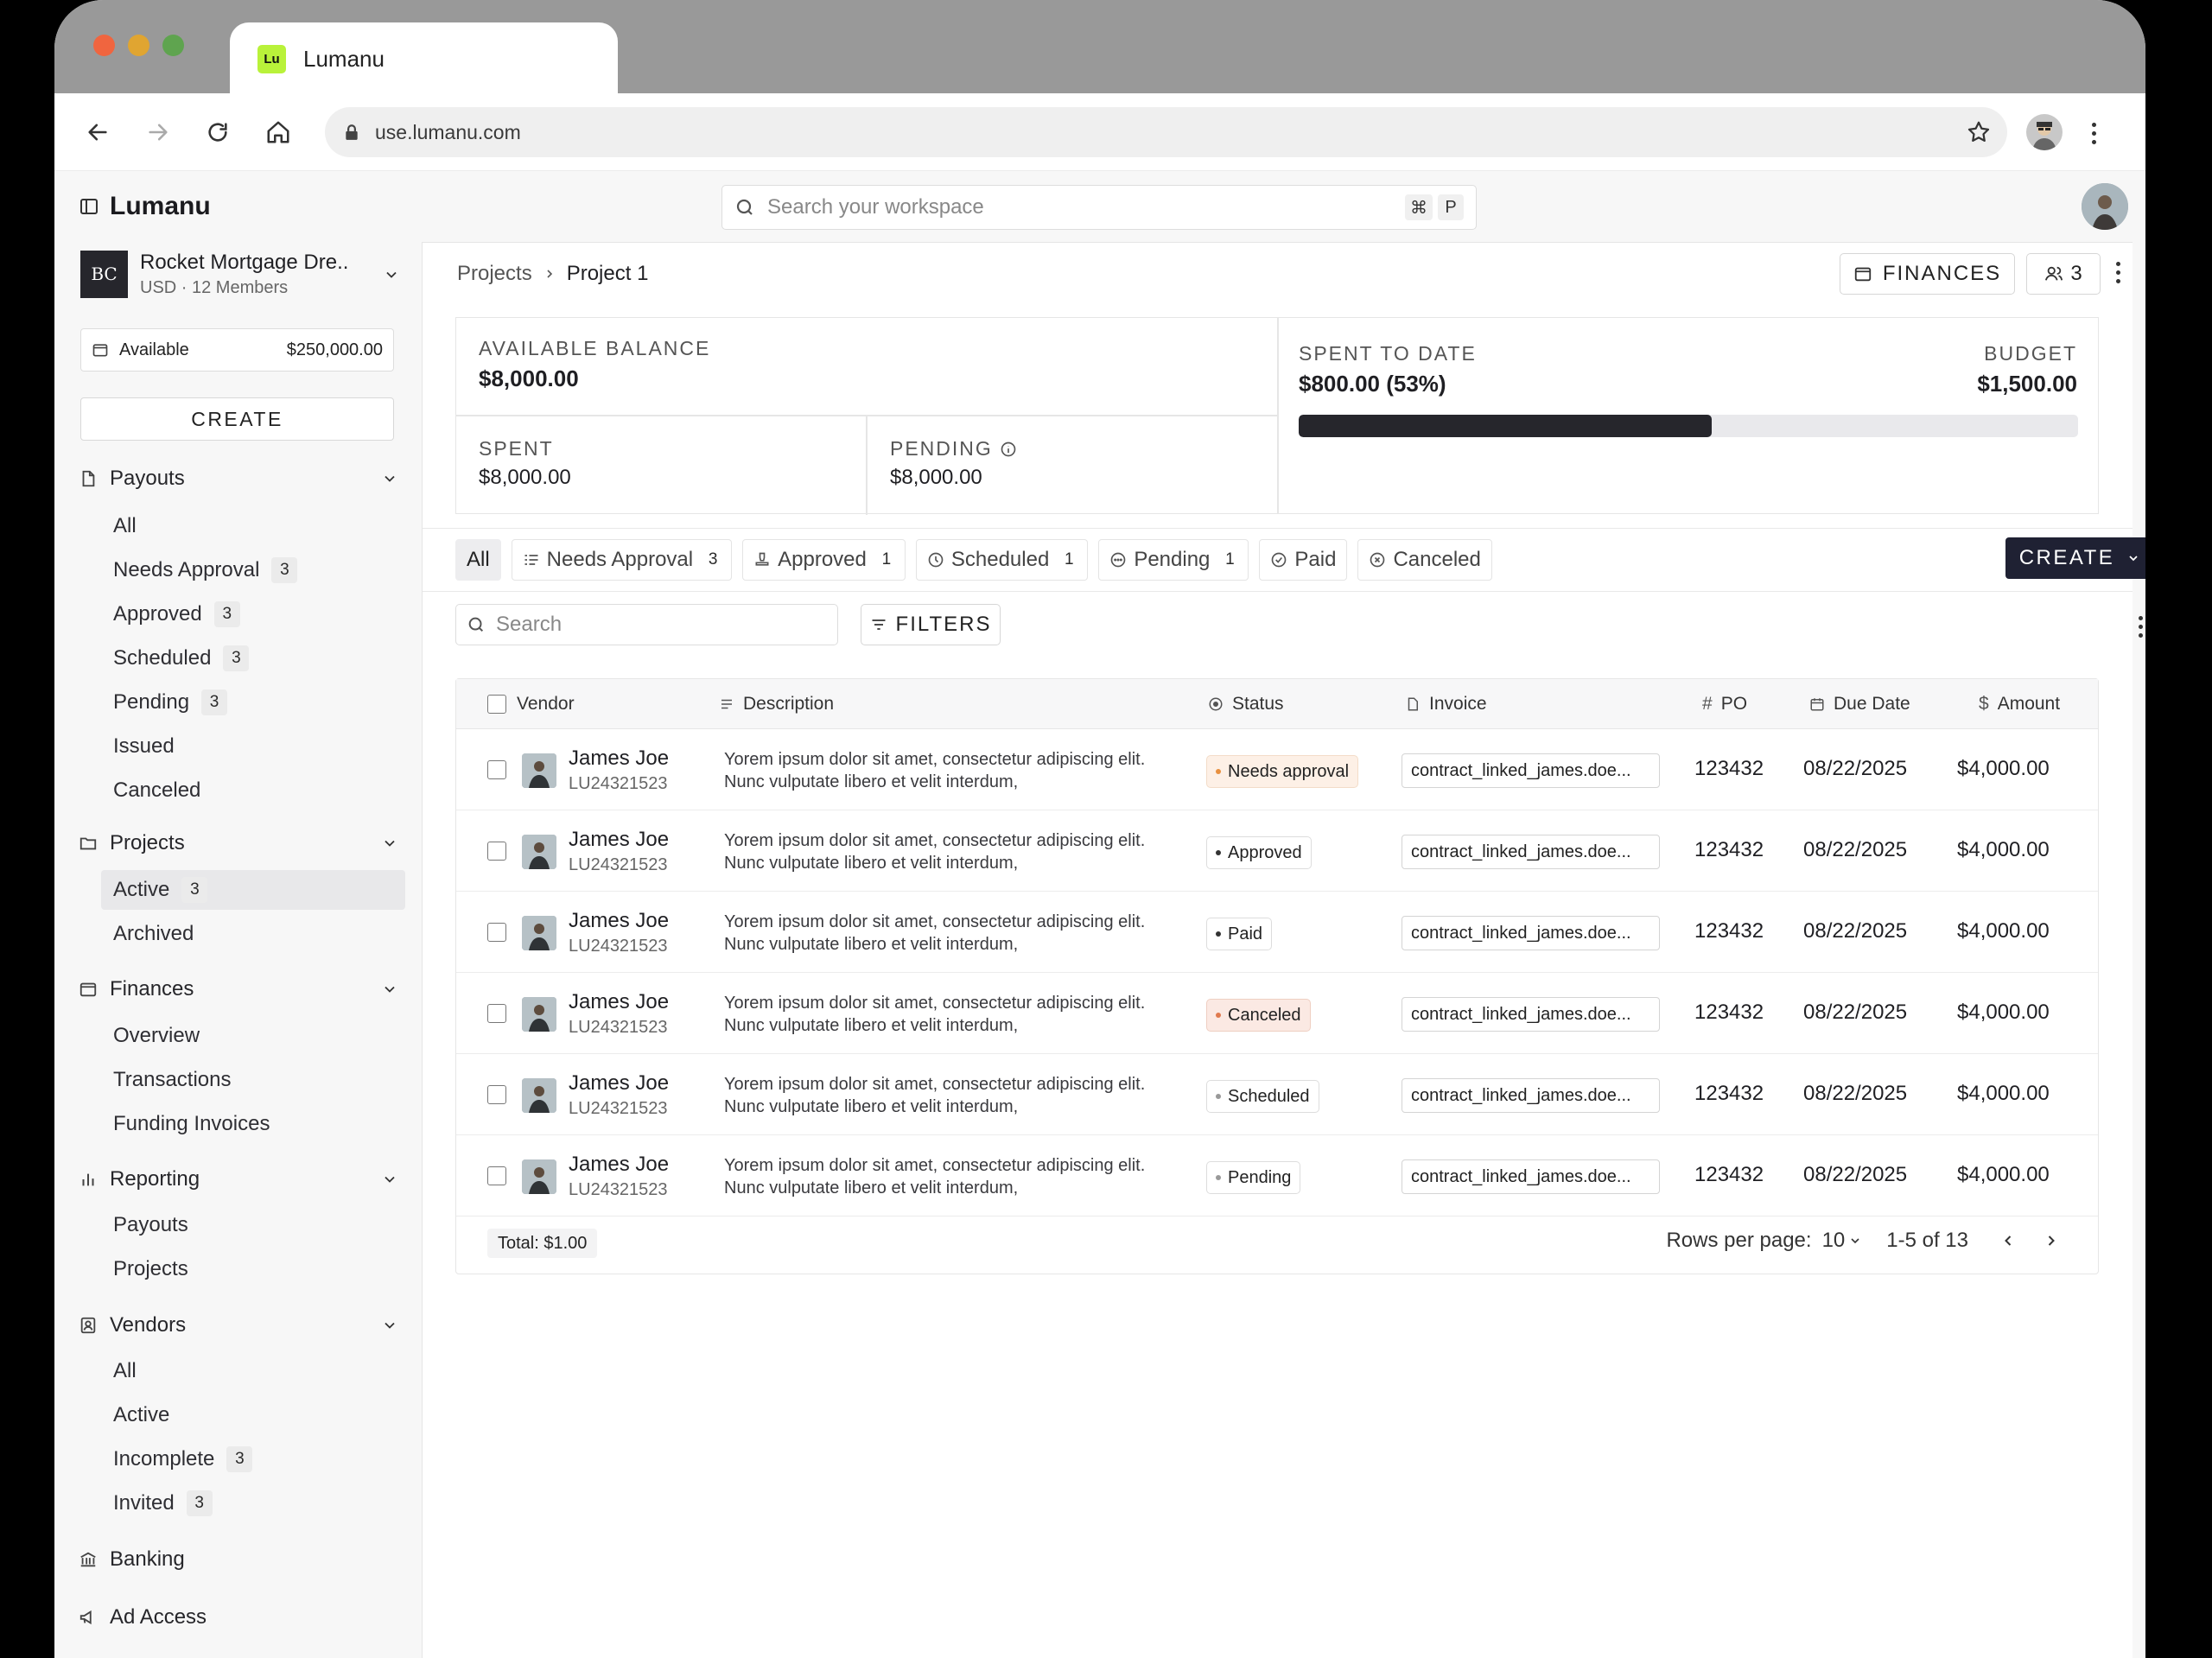 The height and width of the screenshot is (1658, 2212). Describe the element at coordinates (238, 1325) in the screenshot. I see `sidebar-section-vendors: Vendors` at that location.